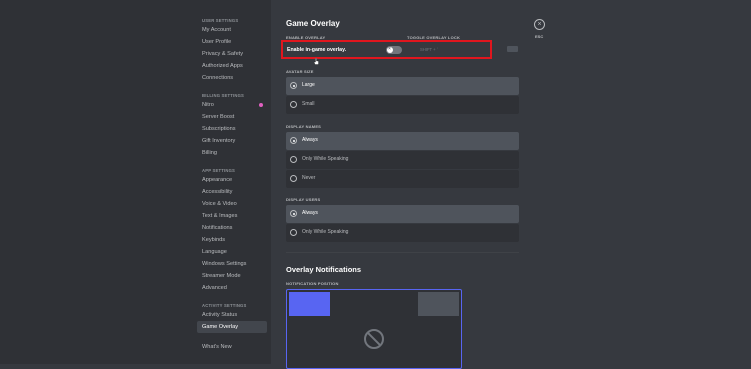 The width and height of the screenshot is (751, 369). What do you see at coordinates (402, 141) in the screenshot?
I see `radio-names-always: Always` at bounding box center [402, 141].